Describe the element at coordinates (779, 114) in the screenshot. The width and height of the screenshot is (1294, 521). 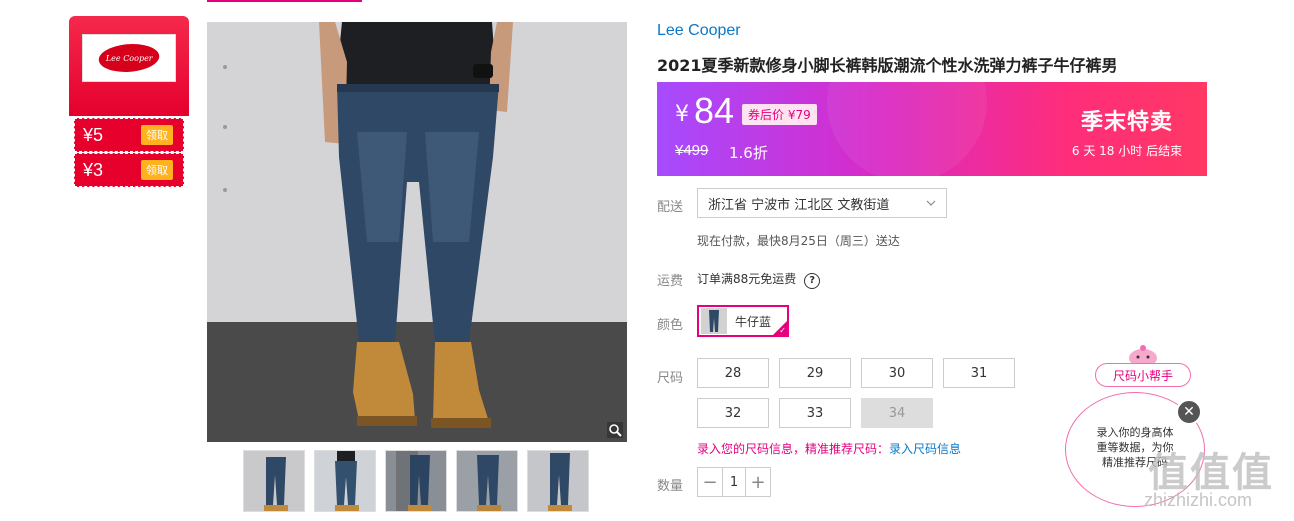
I see `coupon-price-badge: 券后价 ¥79` at that location.